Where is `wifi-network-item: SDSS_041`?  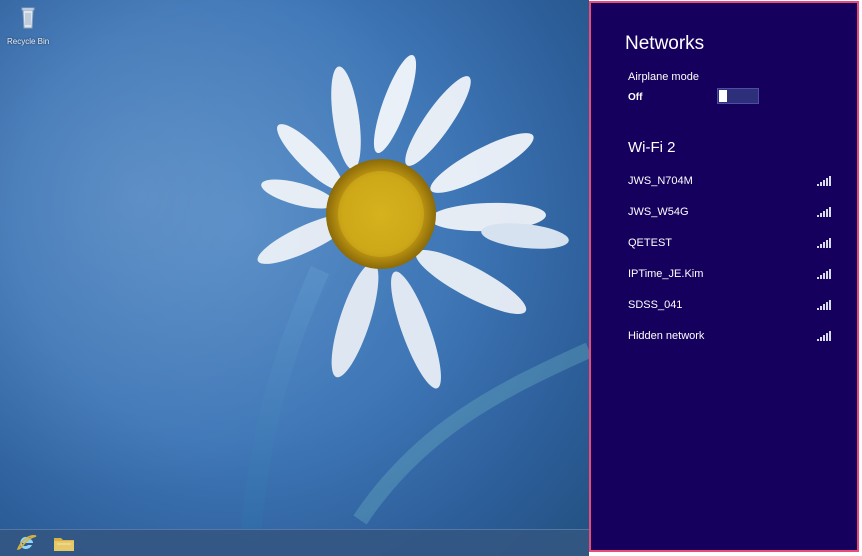 wifi-network-item: SDSS_041 is located at coordinates (724, 310).